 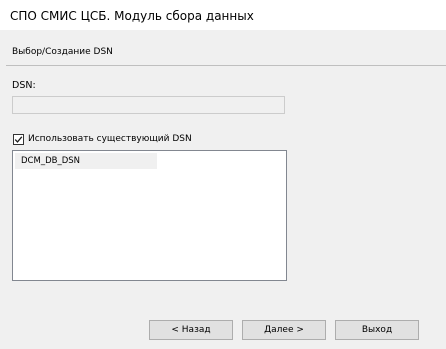 I want to click on back-button: < Назад, so click(x=191, y=330).